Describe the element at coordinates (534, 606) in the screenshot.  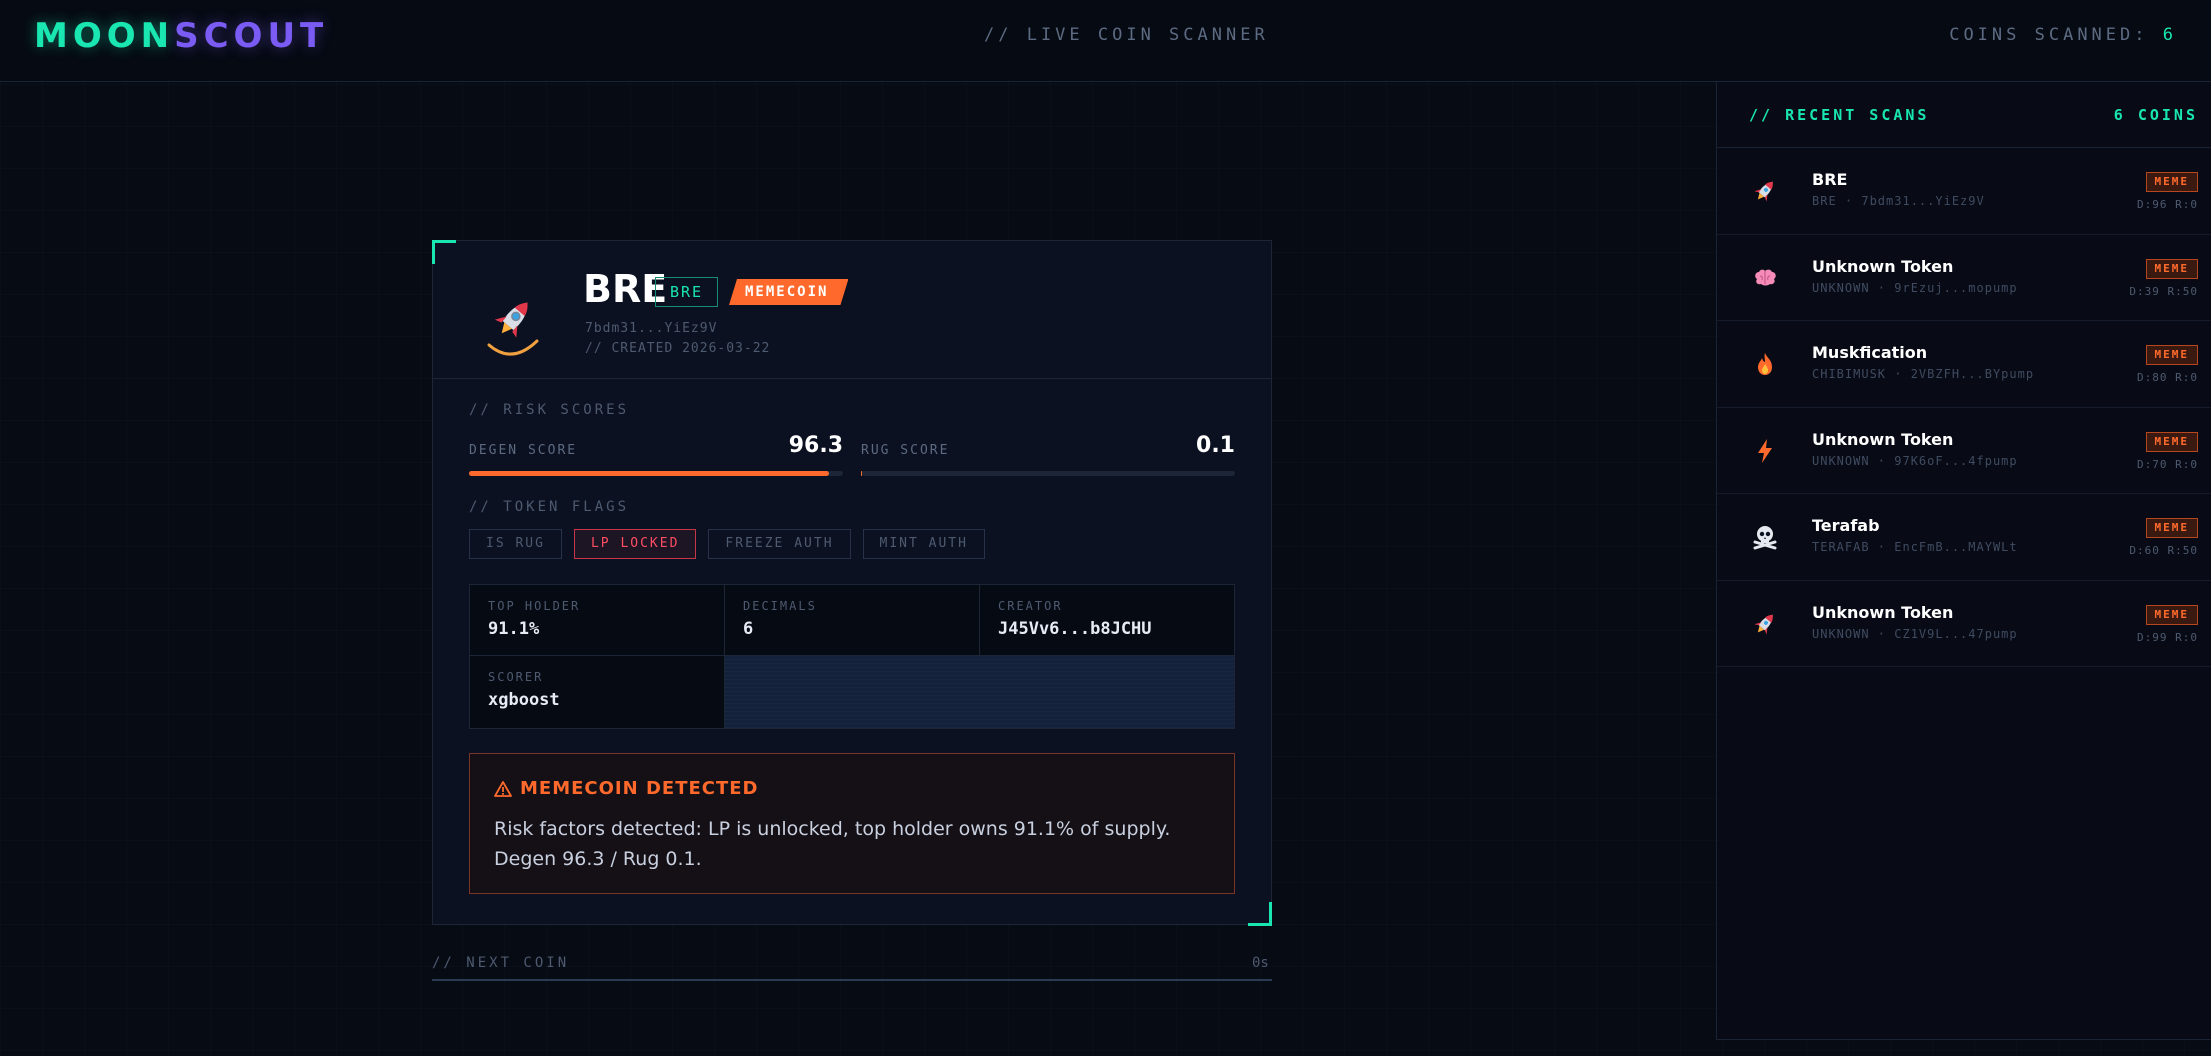
I see `top-holder-label: TOP HOLDER` at that location.